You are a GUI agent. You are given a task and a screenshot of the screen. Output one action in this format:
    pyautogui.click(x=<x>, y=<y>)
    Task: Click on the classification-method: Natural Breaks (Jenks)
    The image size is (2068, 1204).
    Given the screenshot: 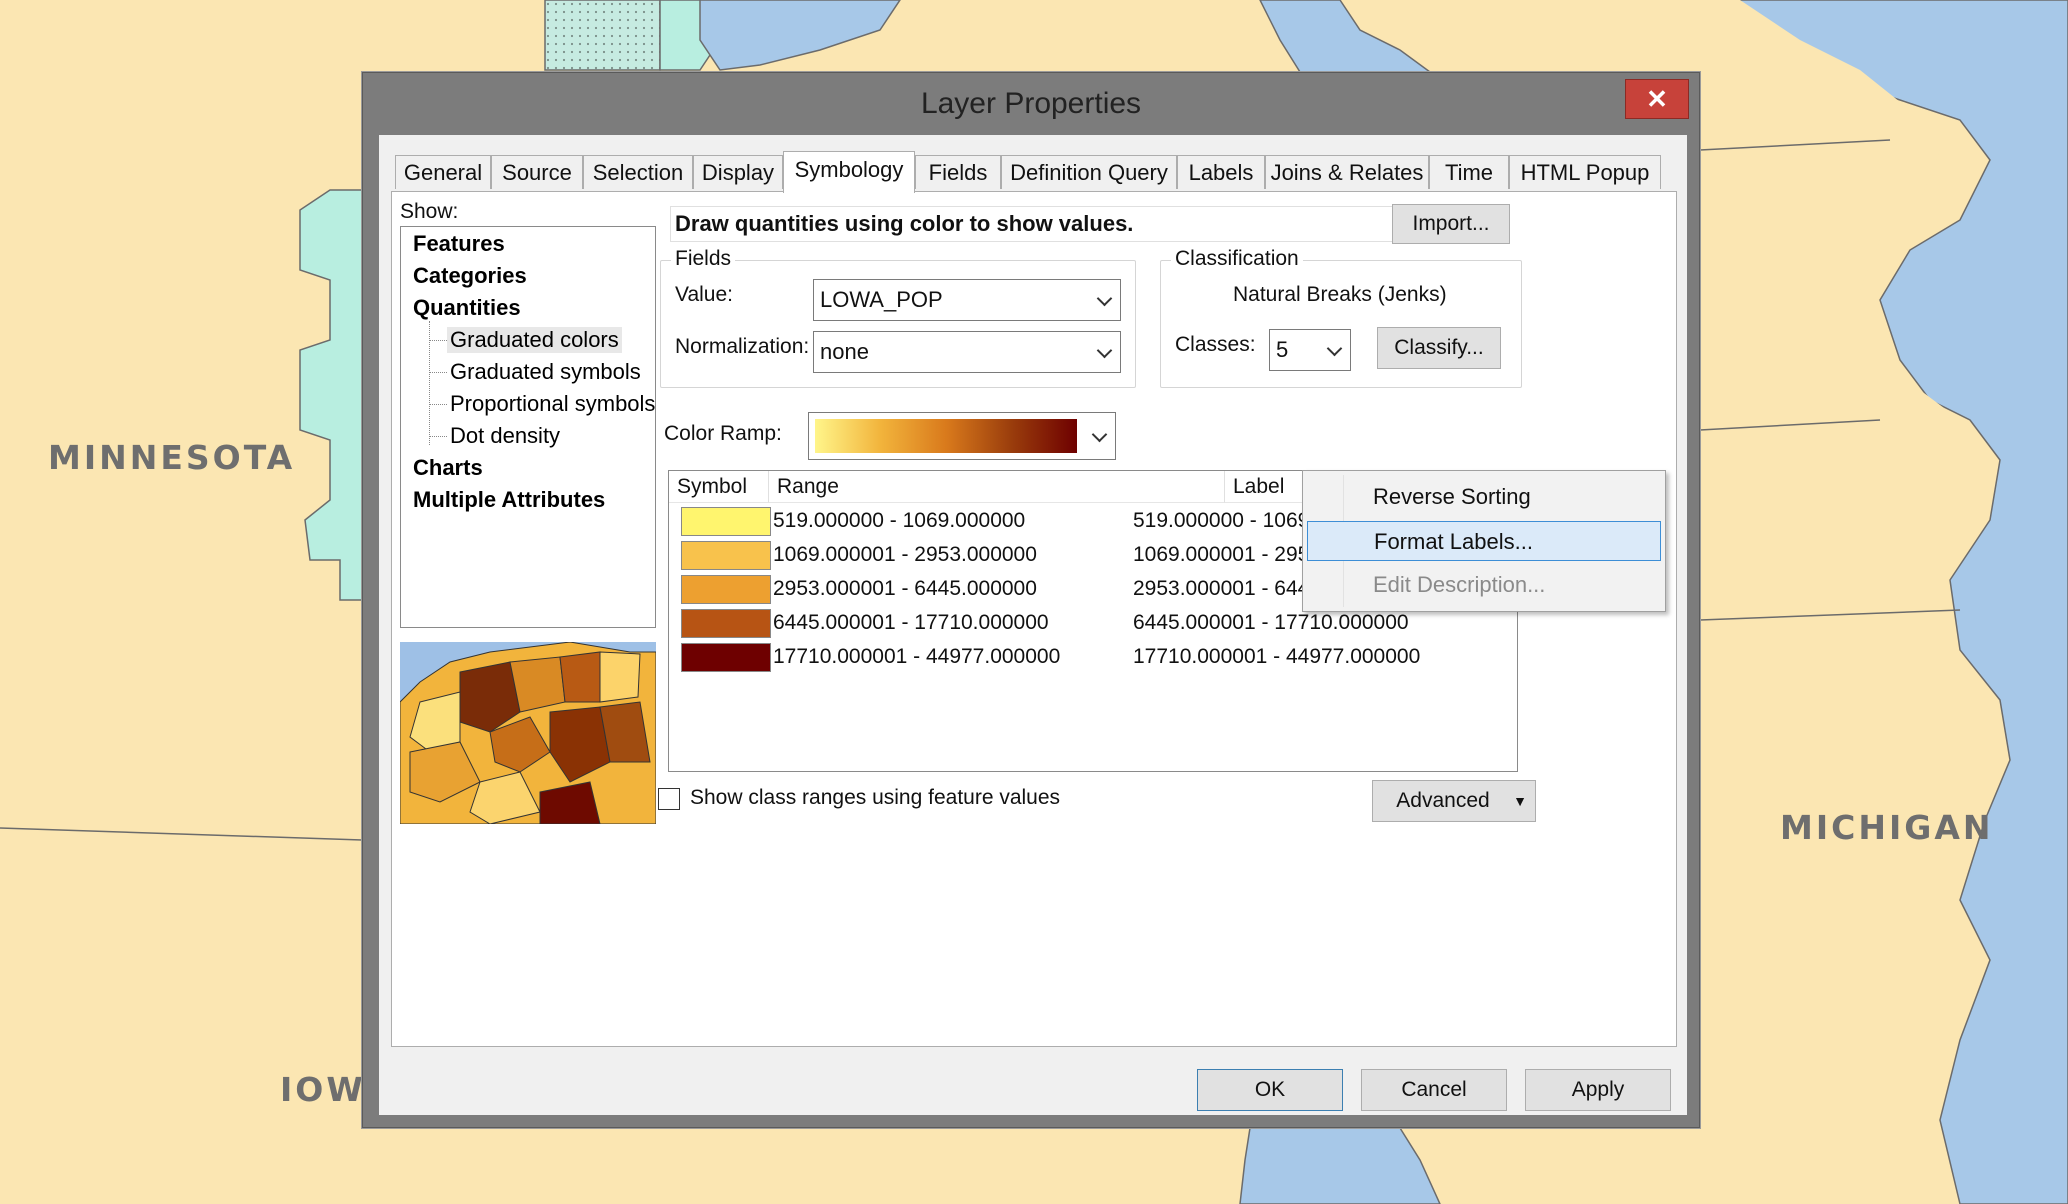 What is the action you would take?
    pyautogui.click(x=1340, y=294)
    